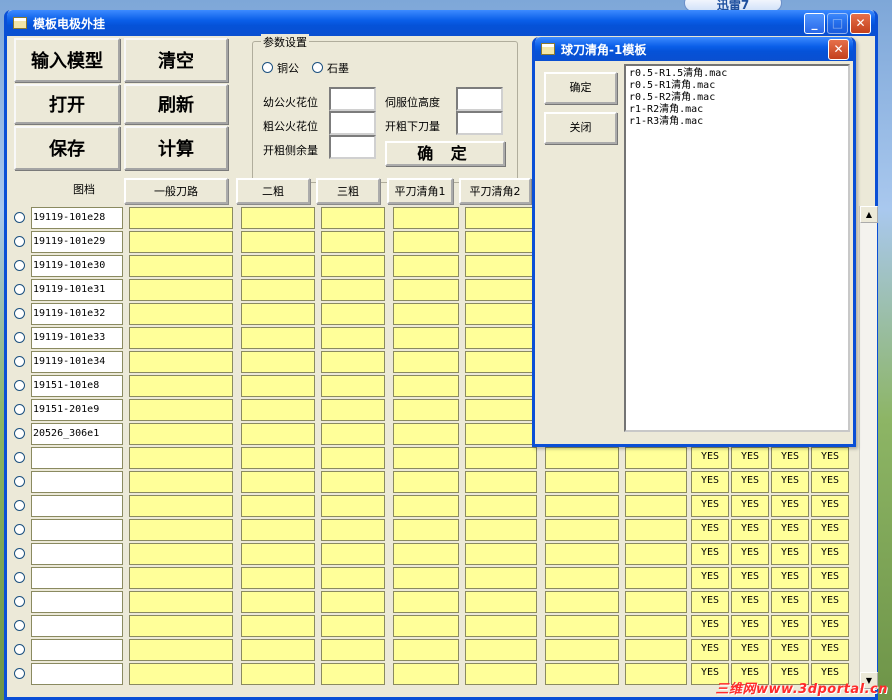 The width and height of the screenshot is (892, 700). I want to click on col-header-general-path: 一般刀路, so click(176, 191).